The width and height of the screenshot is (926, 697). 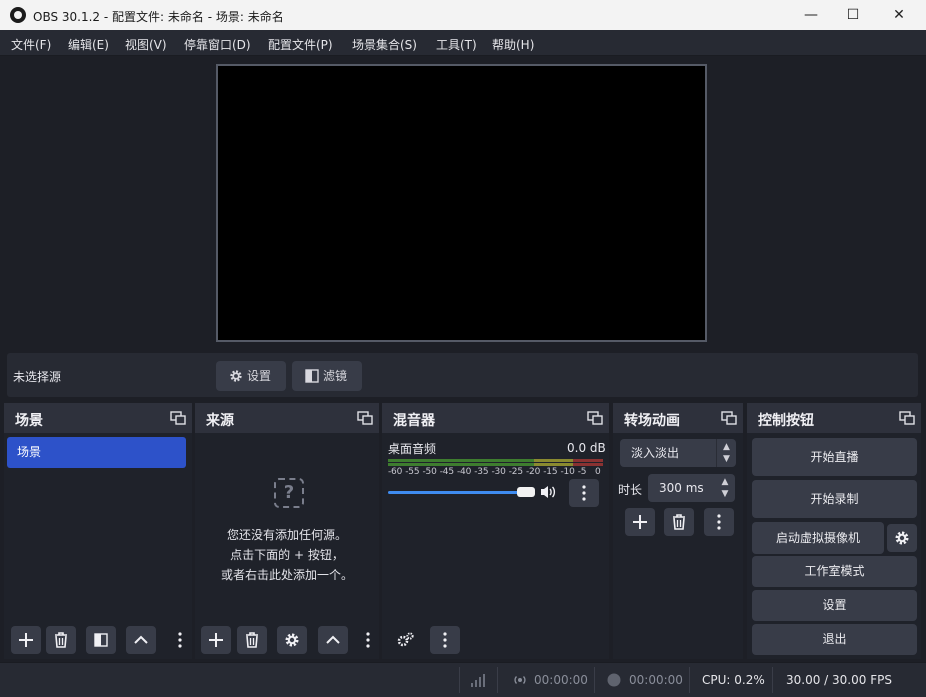 What do you see at coordinates (681, 488) in the screenshot?
I see `duration-value: 300 ms` at bounding box center [681, 488].